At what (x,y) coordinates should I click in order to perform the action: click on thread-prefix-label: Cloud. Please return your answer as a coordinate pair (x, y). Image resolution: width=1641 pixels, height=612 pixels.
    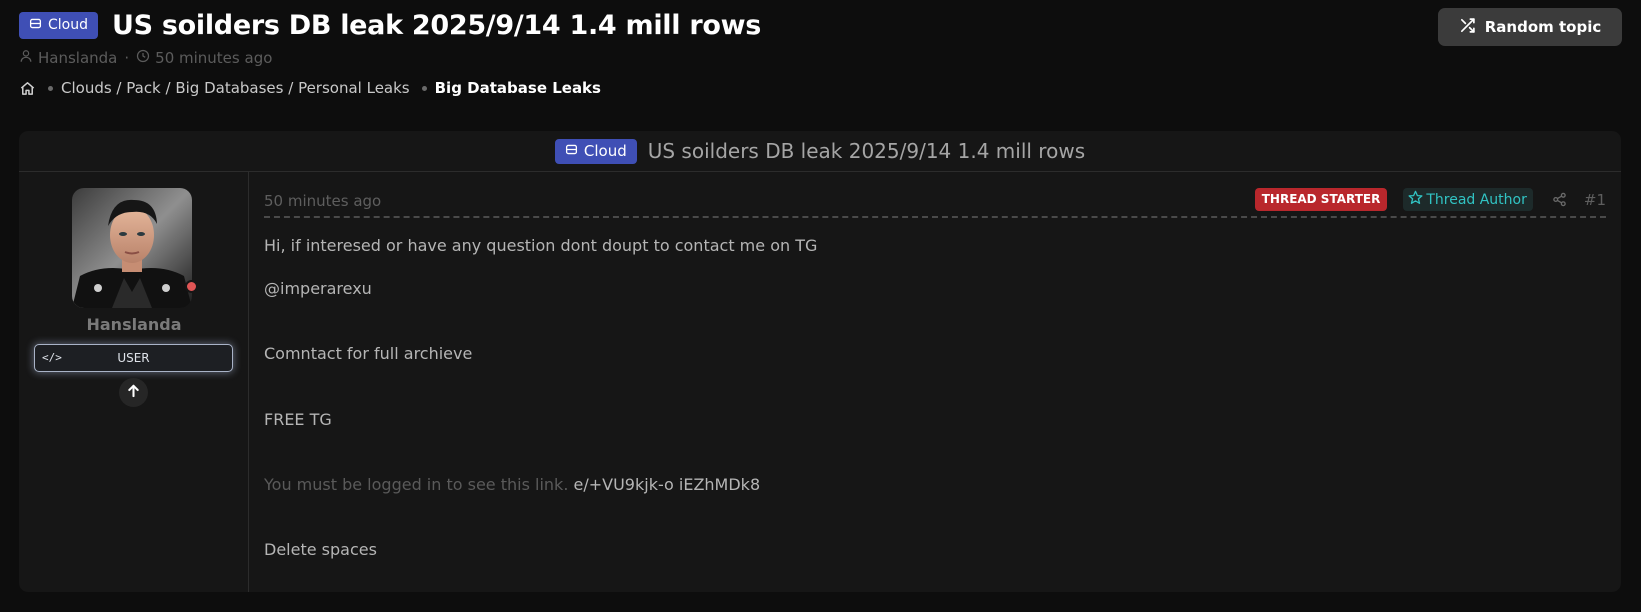
    Looking at the image, I should click on (68, 25).